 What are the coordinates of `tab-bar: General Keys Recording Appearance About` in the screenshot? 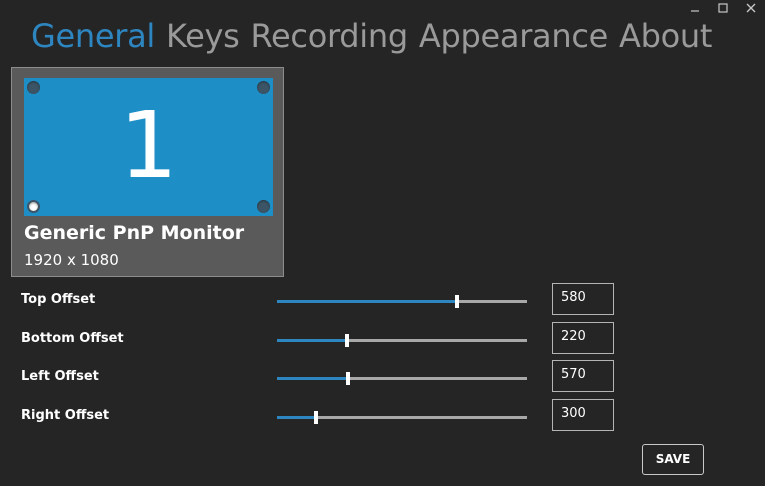 It's located at (377, 36).